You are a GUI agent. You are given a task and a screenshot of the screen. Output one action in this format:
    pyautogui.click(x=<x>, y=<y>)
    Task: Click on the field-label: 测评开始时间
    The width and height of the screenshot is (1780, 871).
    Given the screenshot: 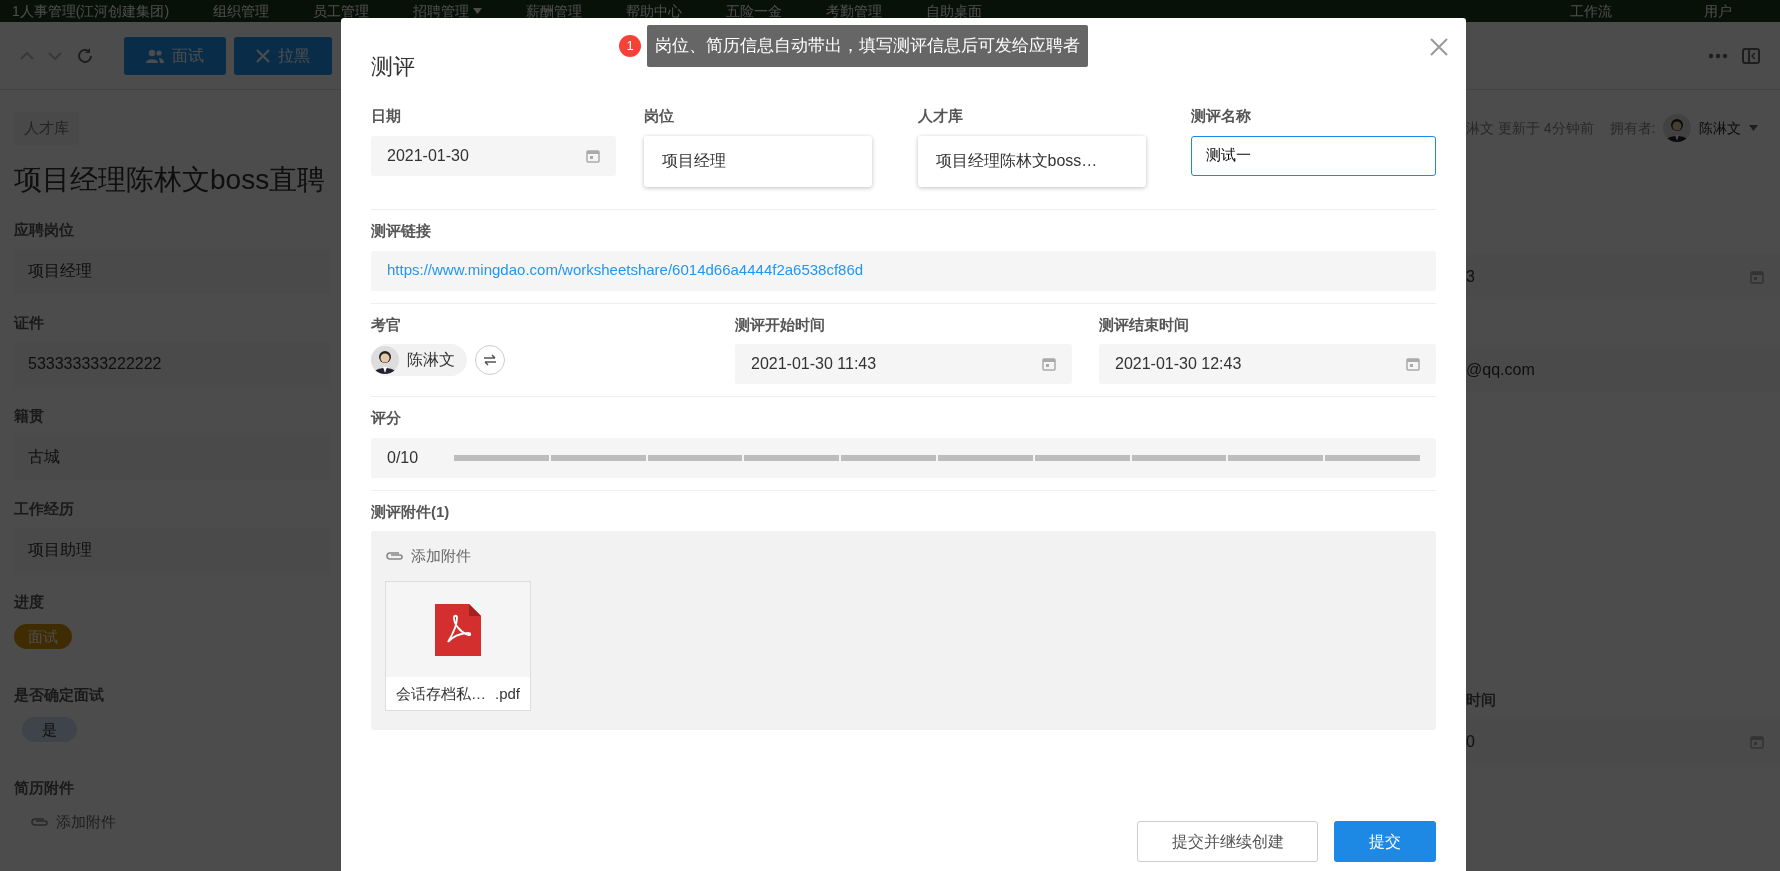 What is the action you would take?
    pyautogui.click(x=780, y=324)
    